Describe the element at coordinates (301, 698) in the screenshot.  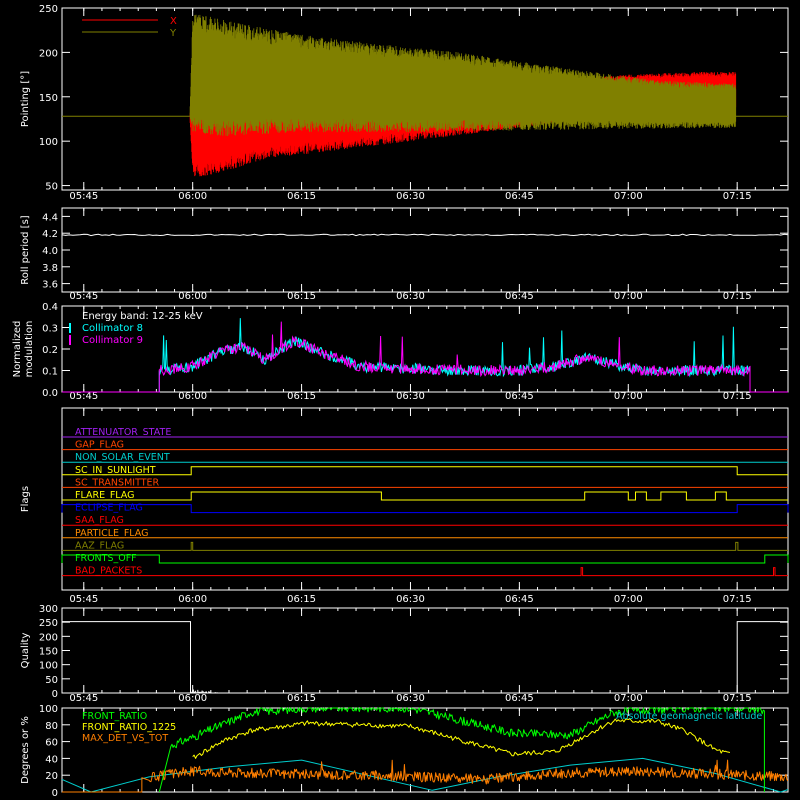
I see `panel-5-x-tick-label: 06:15` at that location.